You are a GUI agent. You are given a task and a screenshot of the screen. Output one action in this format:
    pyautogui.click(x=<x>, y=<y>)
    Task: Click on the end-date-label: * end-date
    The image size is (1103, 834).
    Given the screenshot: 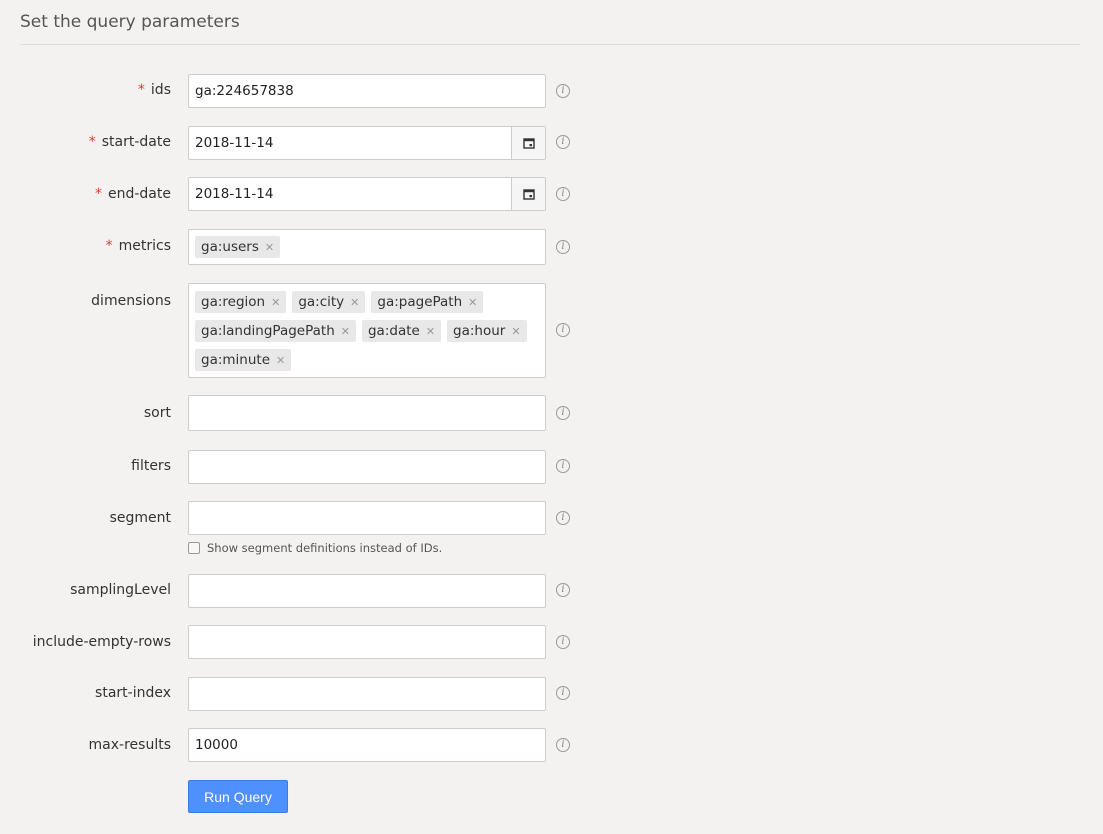 What is the action you would take?
    pyautogui.click(x=133, y=194)
    